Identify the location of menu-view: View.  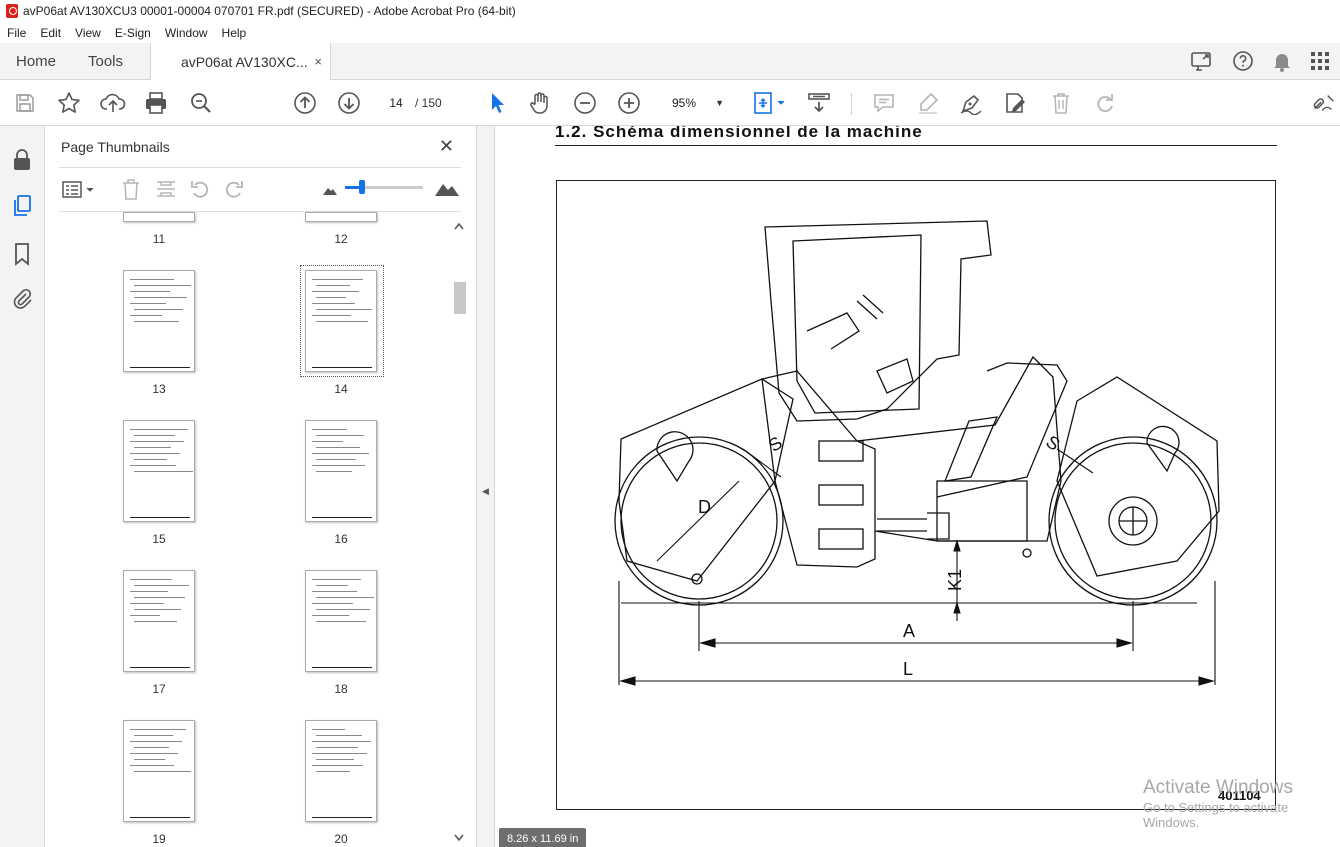
(88, 33).